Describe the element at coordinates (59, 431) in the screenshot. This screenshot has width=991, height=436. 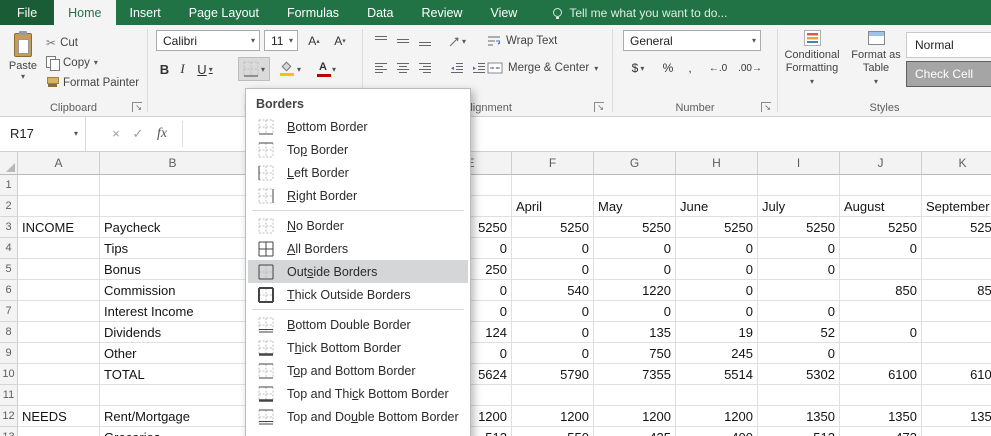
I see `cell-A13` at that location.